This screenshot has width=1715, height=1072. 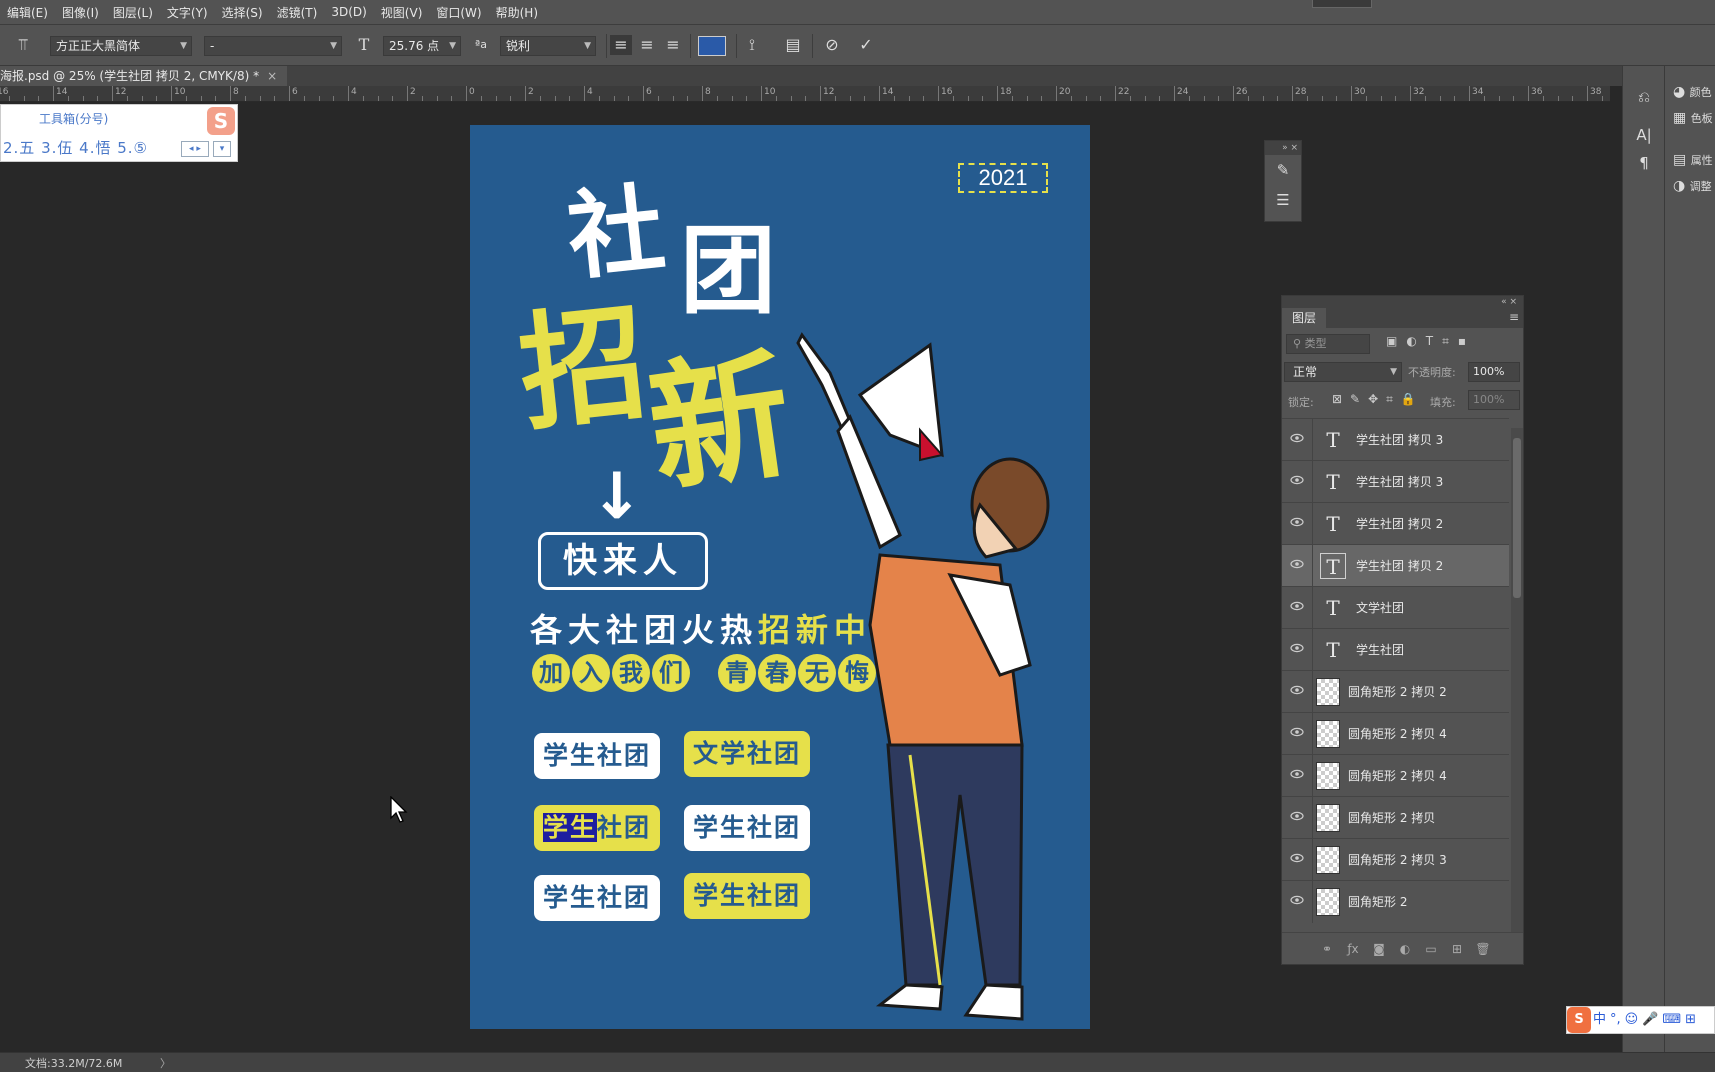 I want to click on font-style-select: - ▼, so click(x=273, y=46).